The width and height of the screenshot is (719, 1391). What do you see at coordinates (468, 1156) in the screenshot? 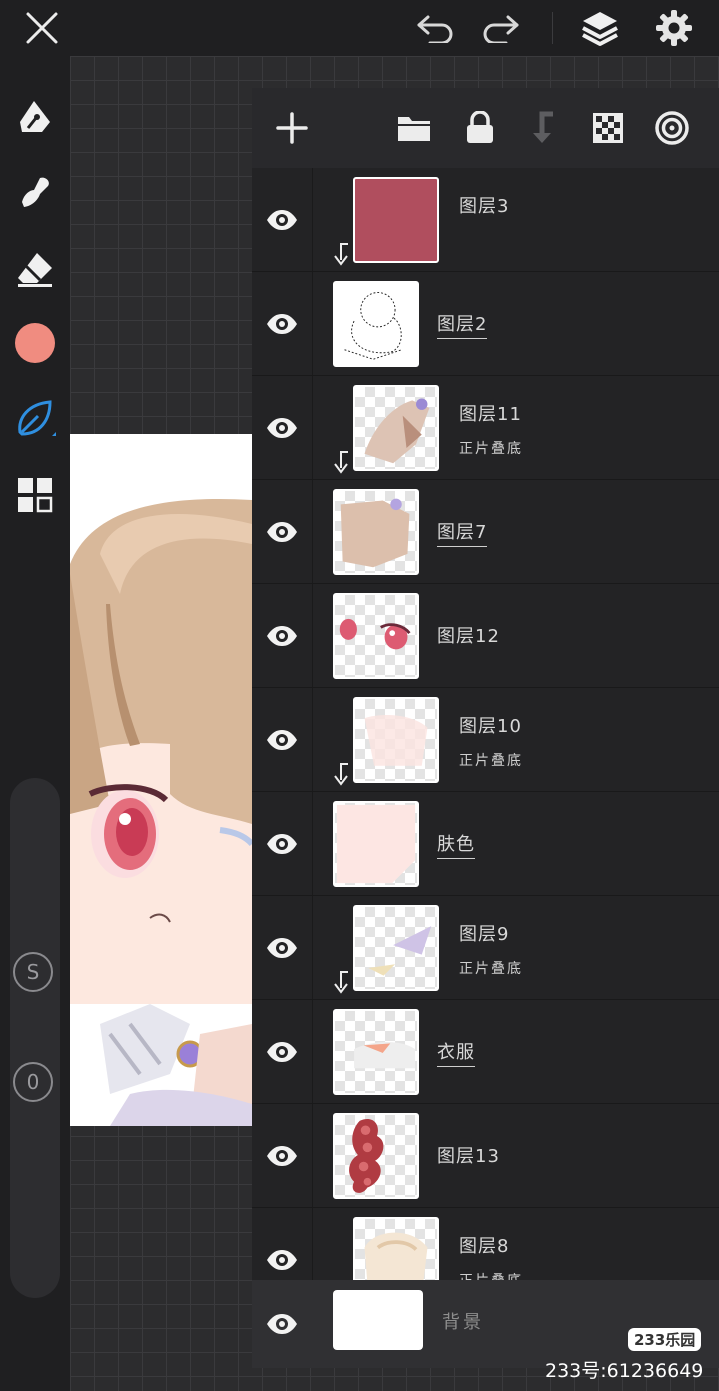
I see `layer-name: 图层13` at bounding box center [468, 1156].